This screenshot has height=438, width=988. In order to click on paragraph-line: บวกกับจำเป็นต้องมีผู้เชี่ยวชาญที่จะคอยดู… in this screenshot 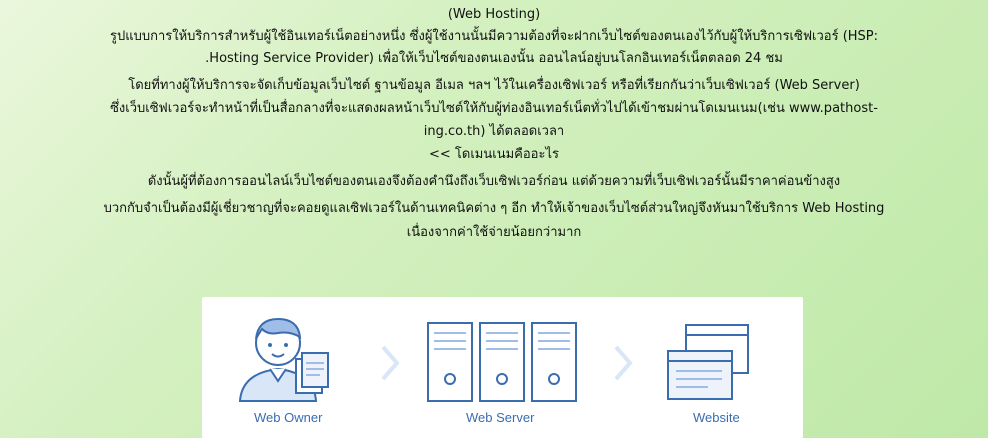, I will do `click(494, 208)`.